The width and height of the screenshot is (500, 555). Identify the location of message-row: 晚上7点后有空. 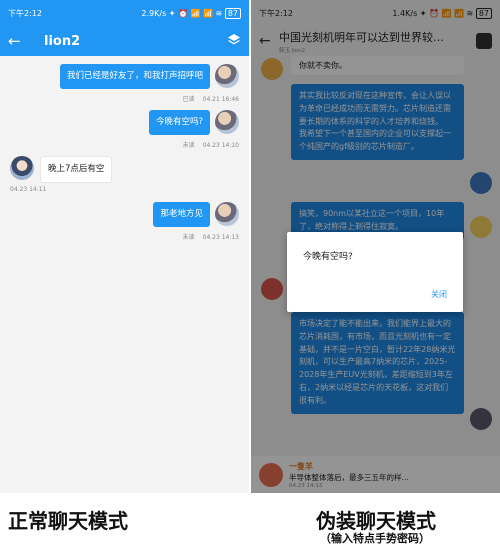
(61, 169).